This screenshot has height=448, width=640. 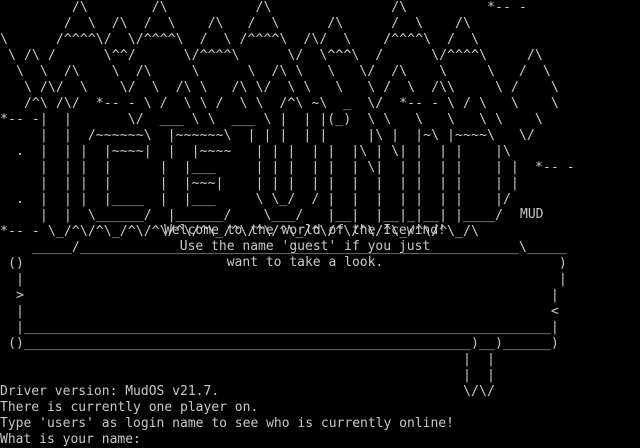 I want to click on login-prompt-row: What is your name:, so click(x=320, y=440).